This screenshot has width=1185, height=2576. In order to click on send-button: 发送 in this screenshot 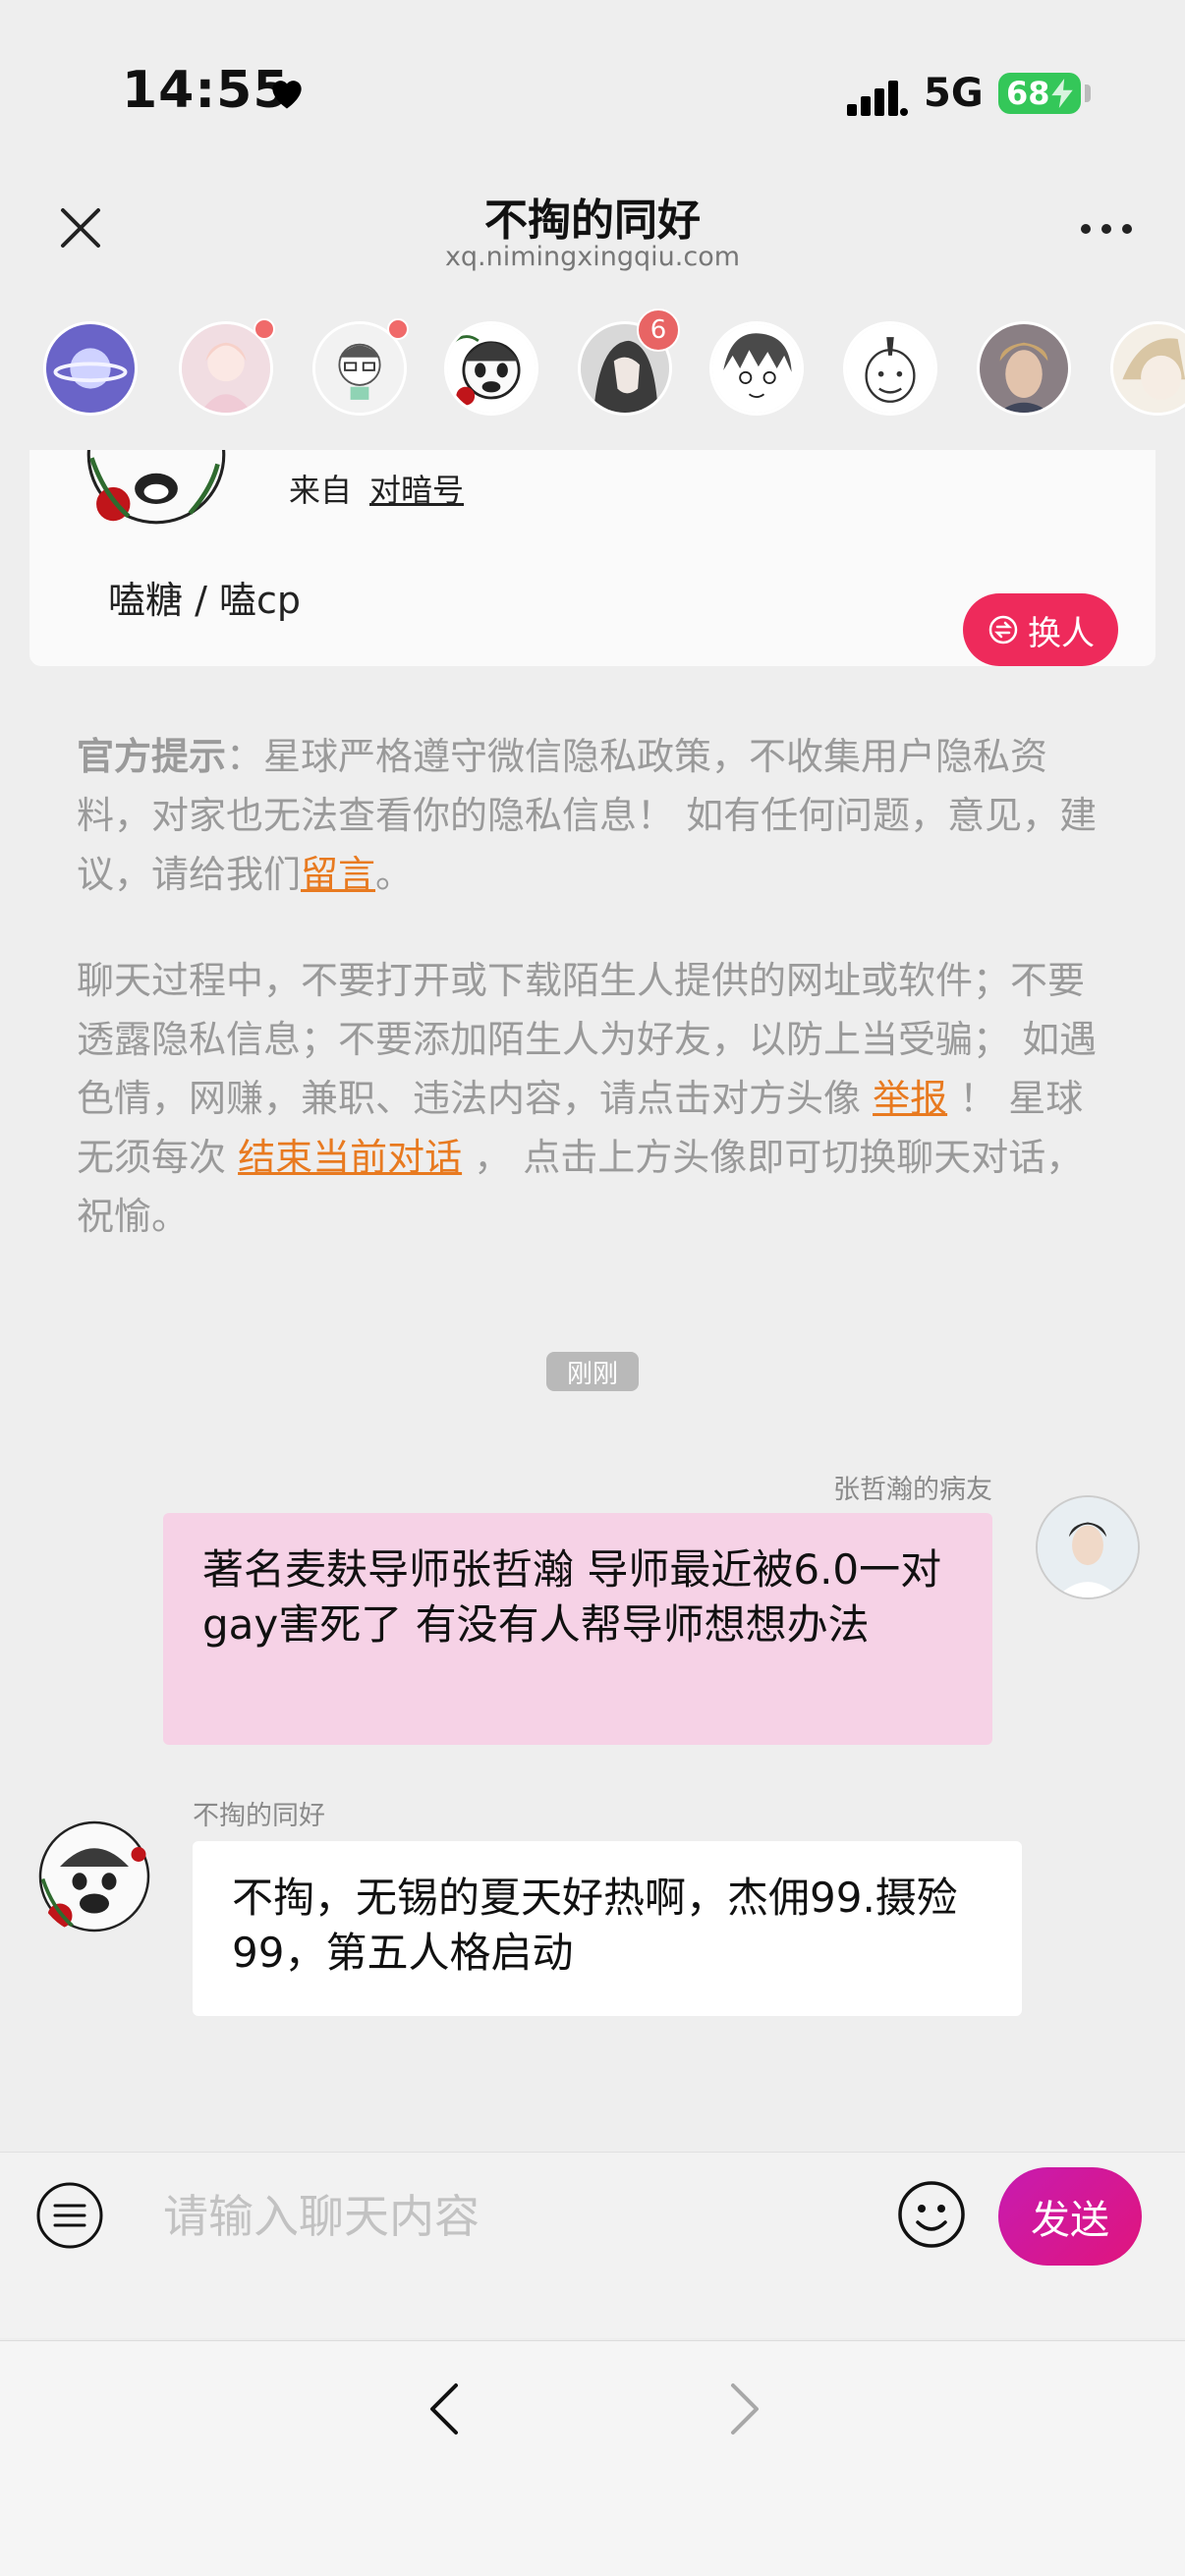, I will do `click(1070, 2216)`.